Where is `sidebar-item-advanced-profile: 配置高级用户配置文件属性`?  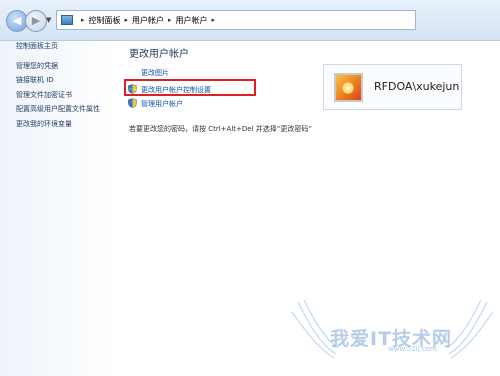 sidebar-item-advanced-profile: 配置高级用户配置文件属性 is located at coordinates (58, 109).